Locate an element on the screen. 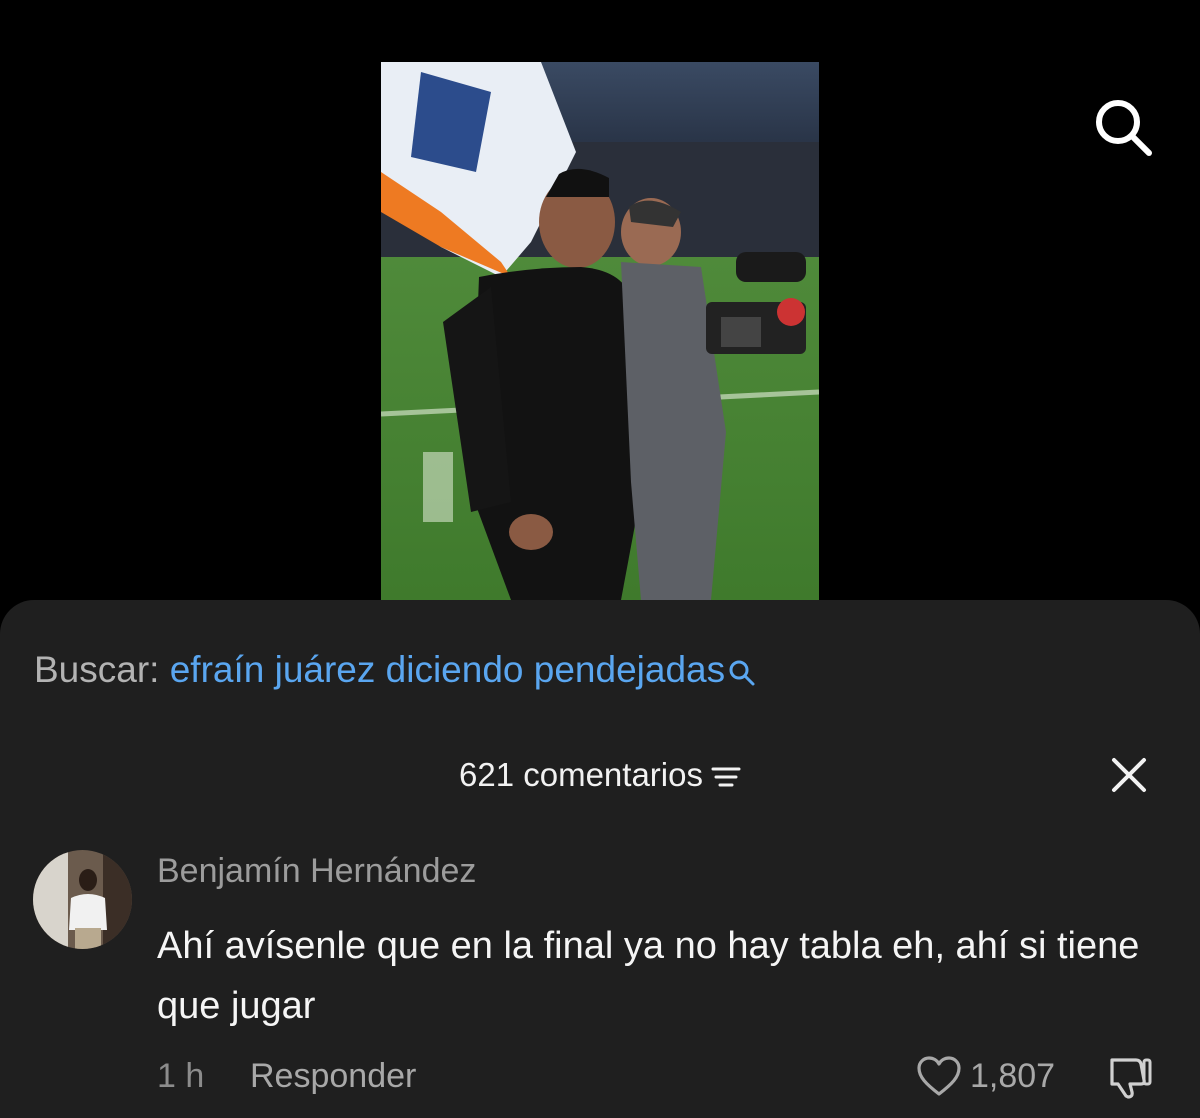 Image resolution: width=1200 pixels, height=1118 pixels. avatar is located at coordinates (82, 899).